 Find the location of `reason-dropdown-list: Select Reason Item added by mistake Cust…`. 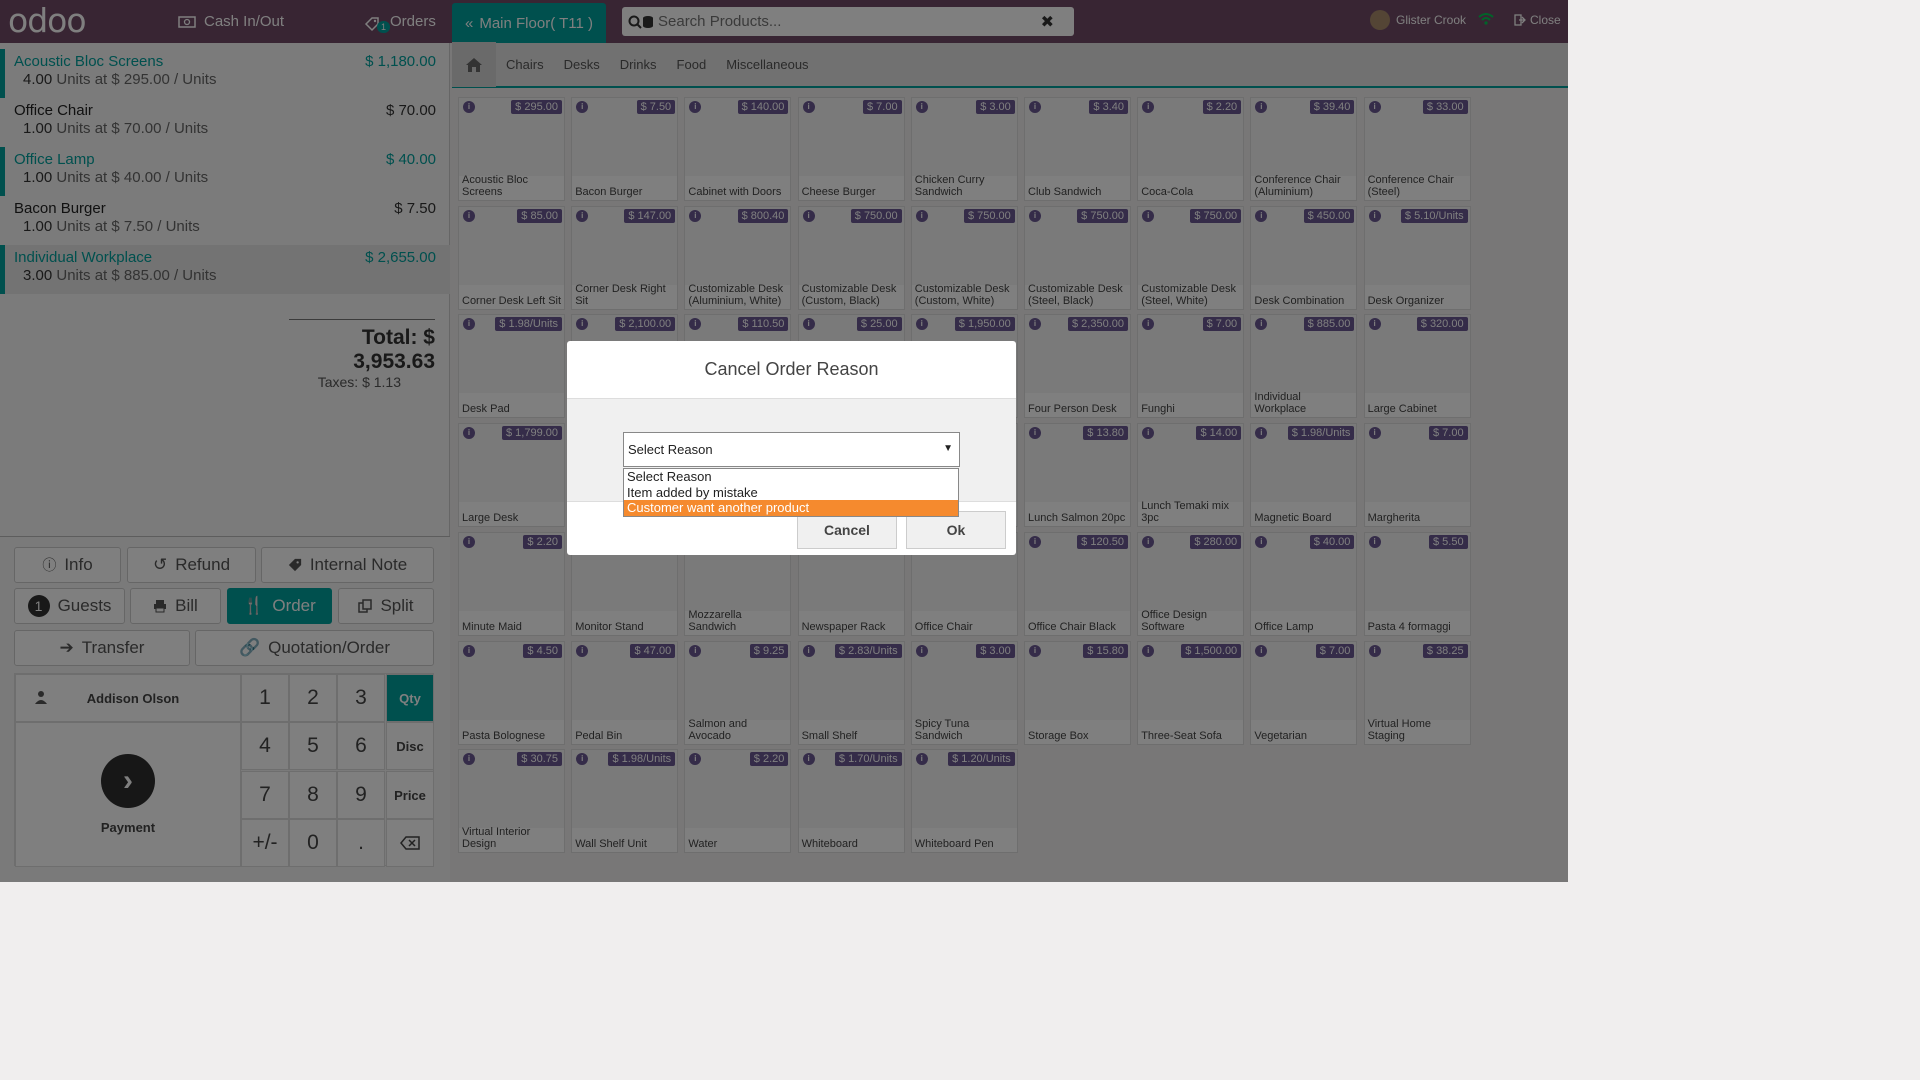

reason-dropdown-list: Select Reason Item added by mistake Cust… is located at coordinates (791, 492).